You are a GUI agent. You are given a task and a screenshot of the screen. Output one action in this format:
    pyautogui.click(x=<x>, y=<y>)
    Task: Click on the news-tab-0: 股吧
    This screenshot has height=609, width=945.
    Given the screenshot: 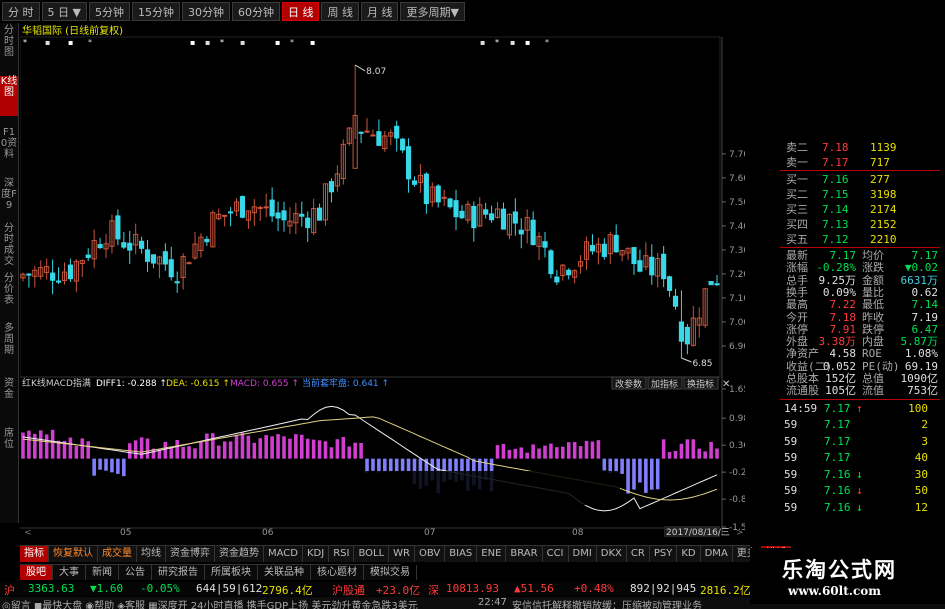 What is the action you would take?
    pyautogui.click(x=36, y=572)
    